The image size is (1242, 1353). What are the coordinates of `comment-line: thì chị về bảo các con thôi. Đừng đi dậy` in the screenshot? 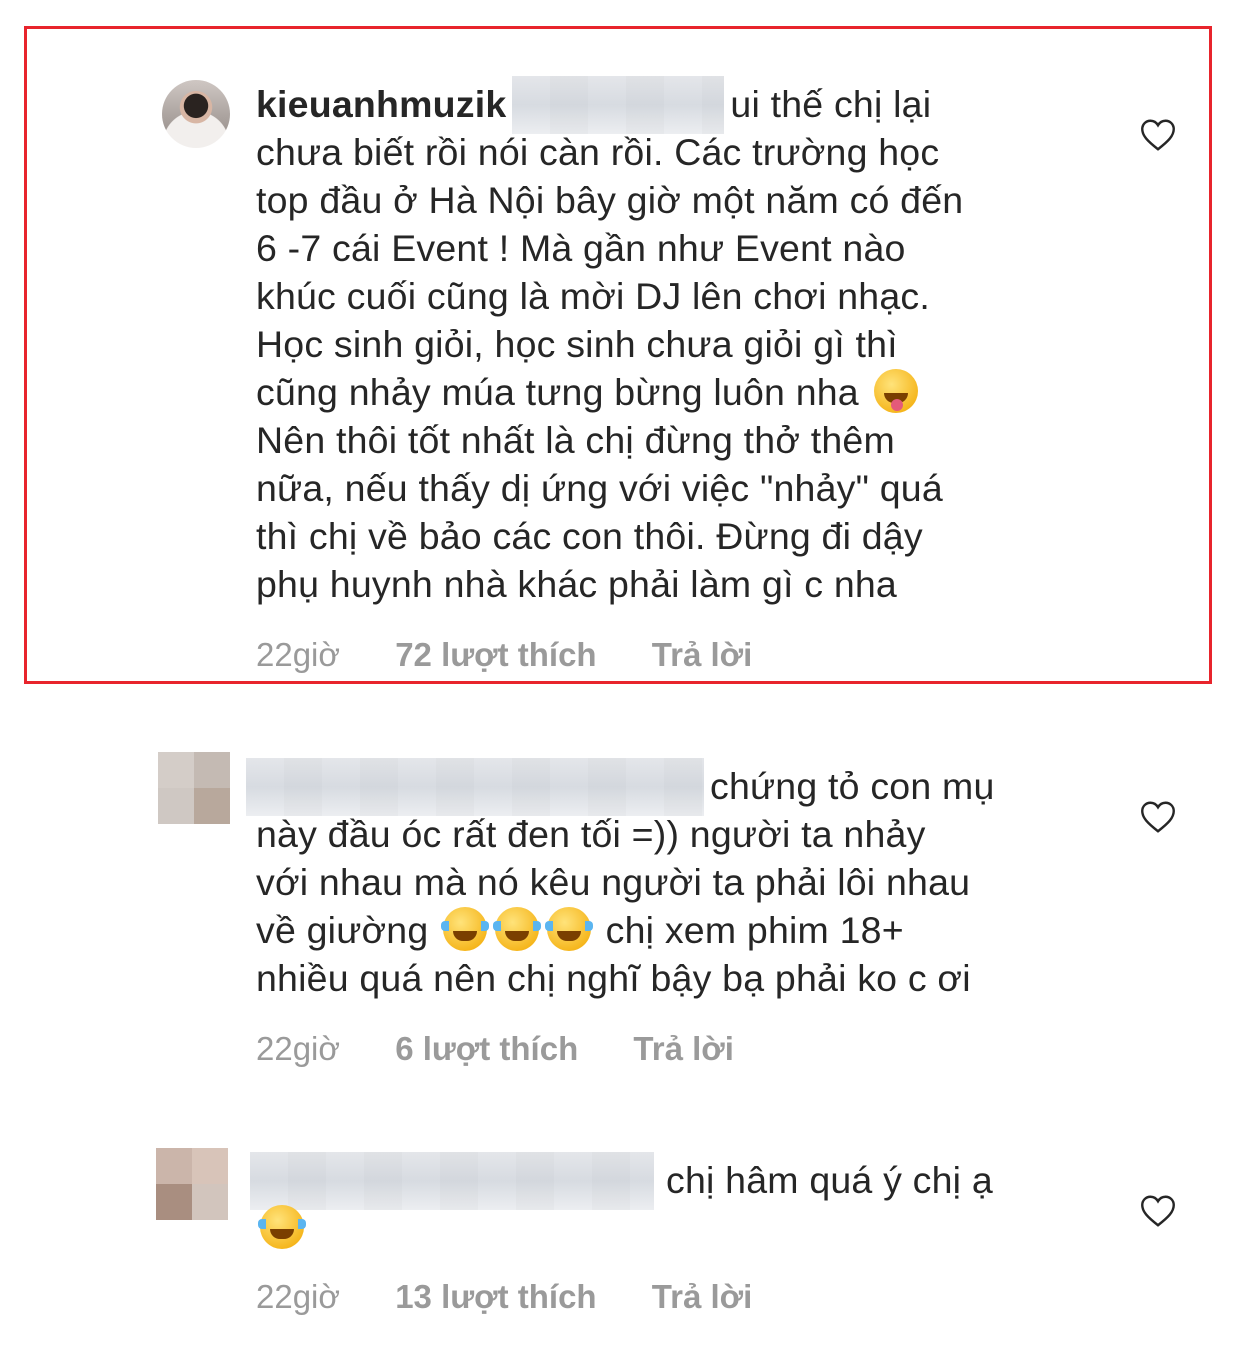 It's located at (589, 536).